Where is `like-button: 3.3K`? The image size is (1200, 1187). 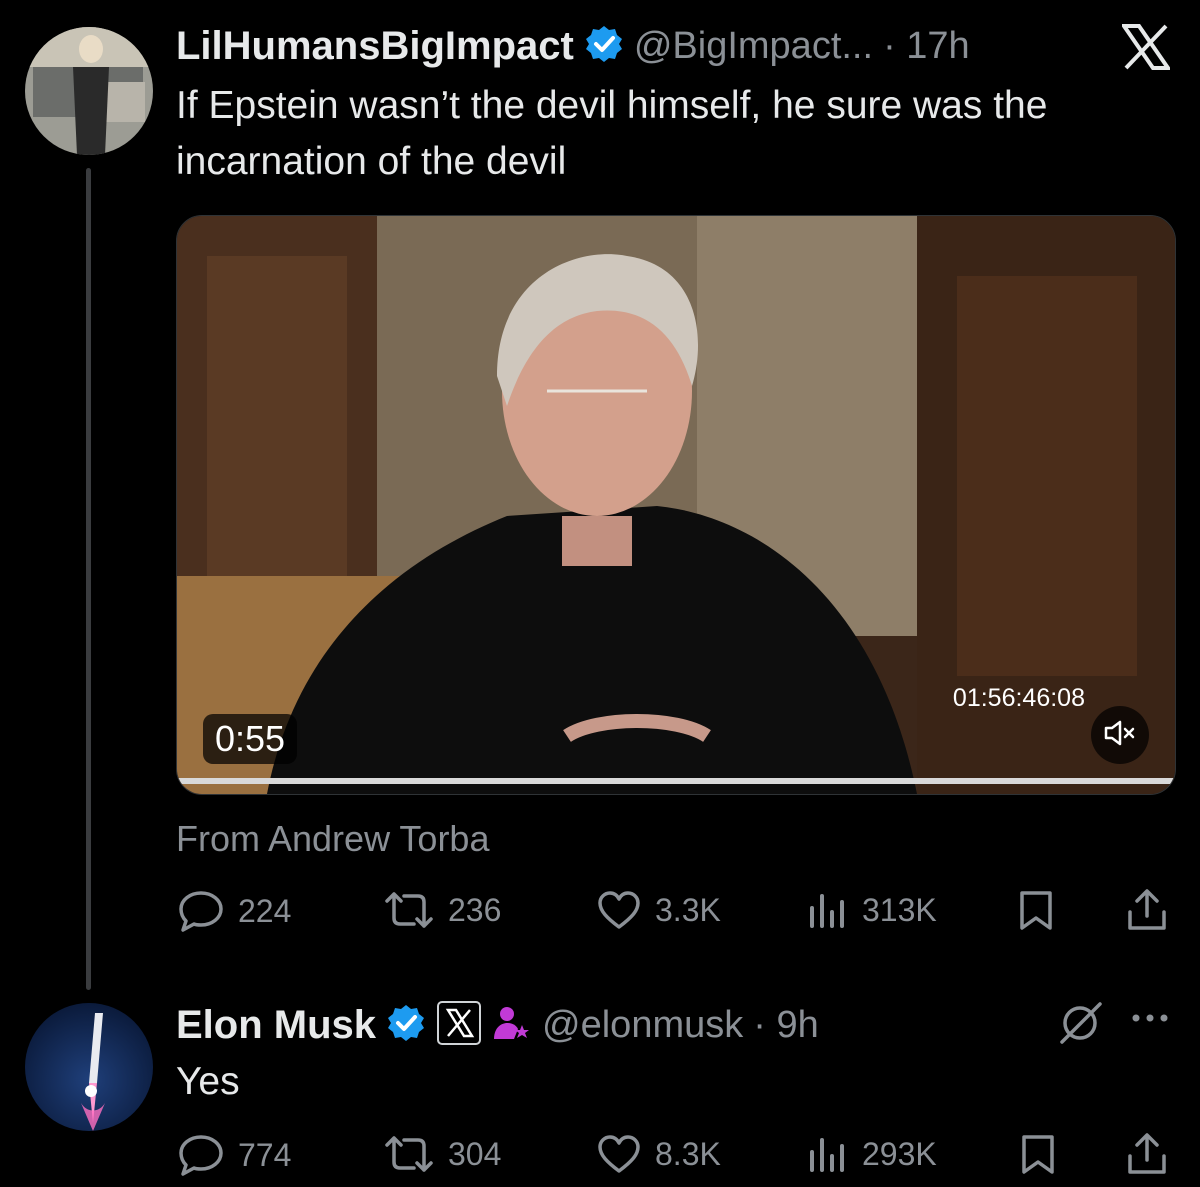
like-button: 3.3K is located at coordinates (659, 910).